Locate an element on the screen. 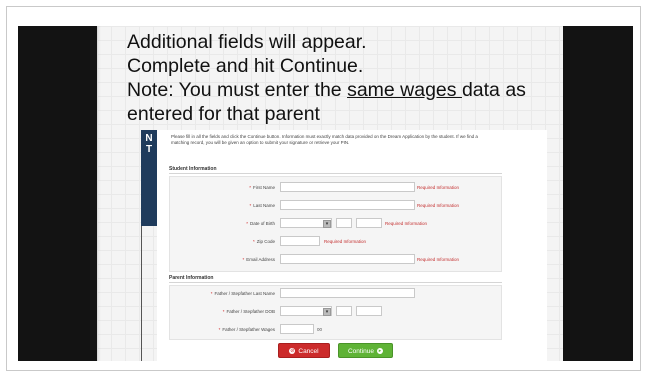  parent-section-title: Parent Information is located at coordinates (191, 278).